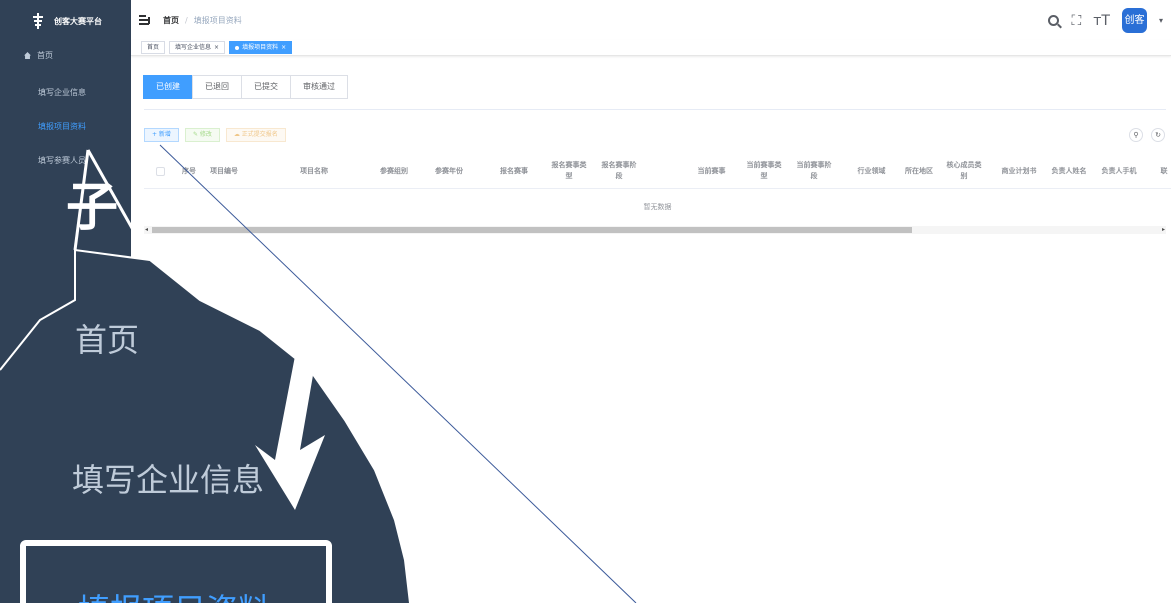 The image size is (1171, 603). I want to click on table-column-header: 项目编号, so click(224, 170).